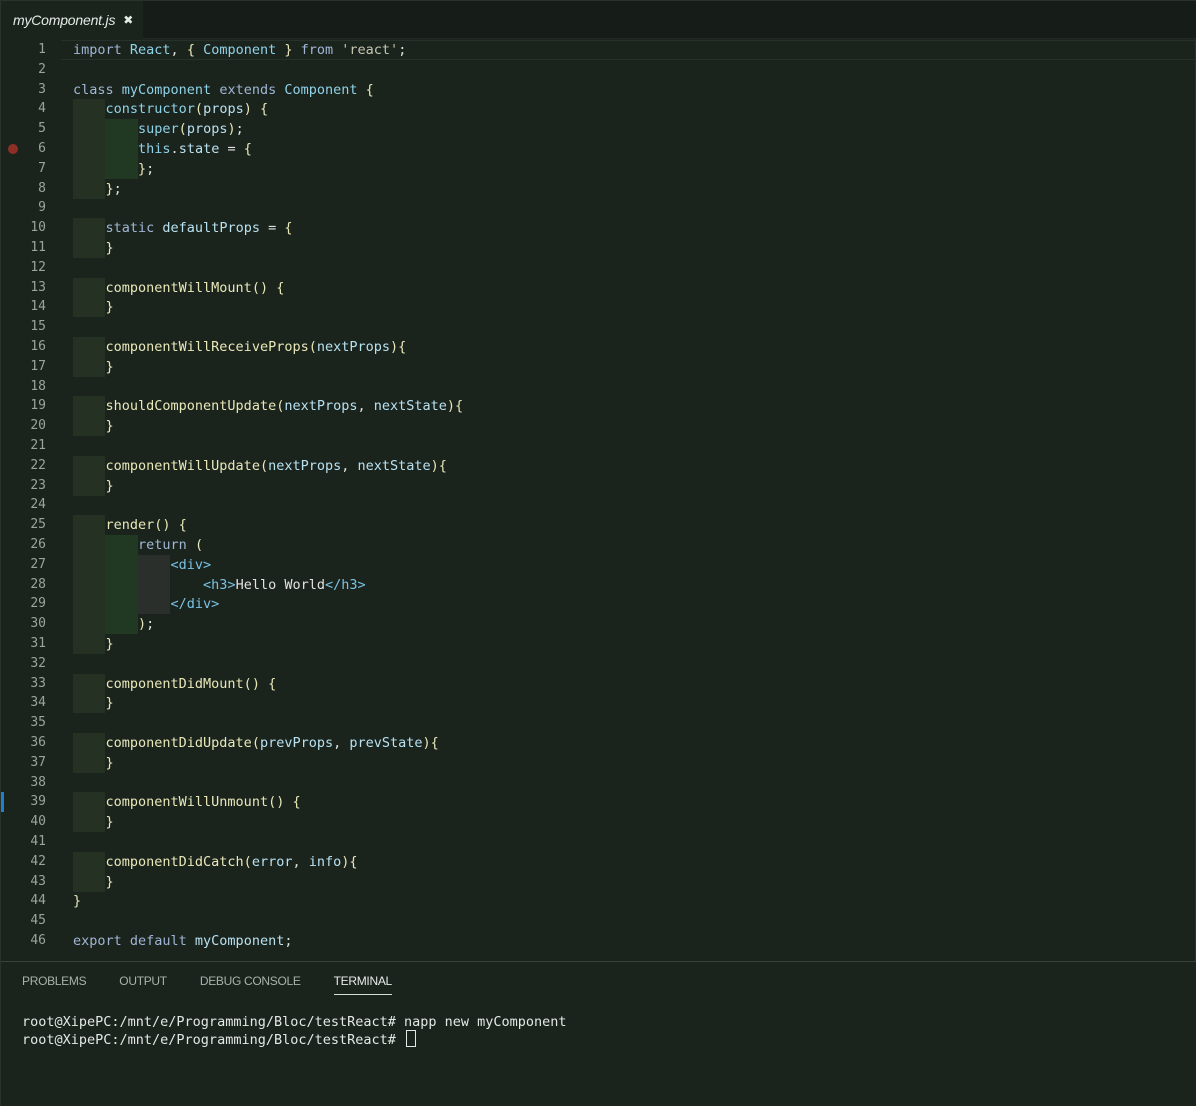 The image size is (1196, 1106). I want to click on code-line: 25 render() {, so click(598, 525).